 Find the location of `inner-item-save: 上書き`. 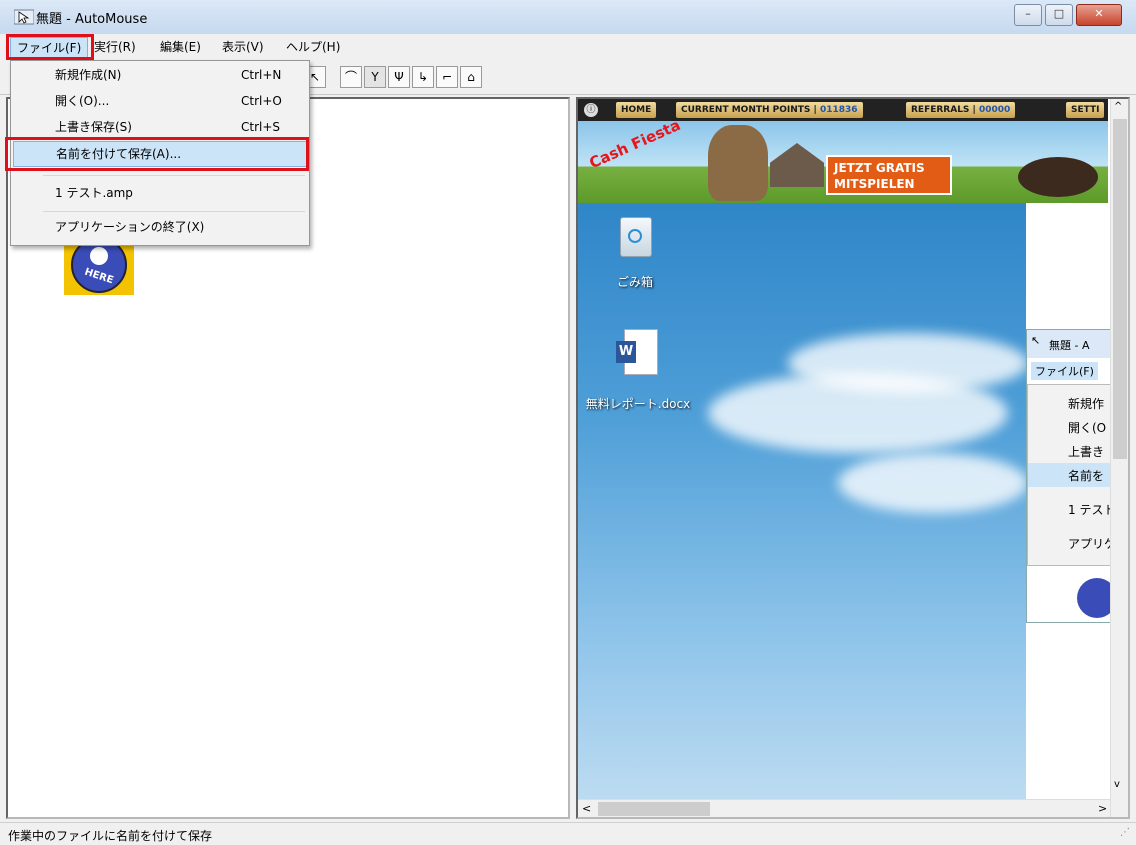

inner-item-save: 上書き is located at coordinates (1086, 452).